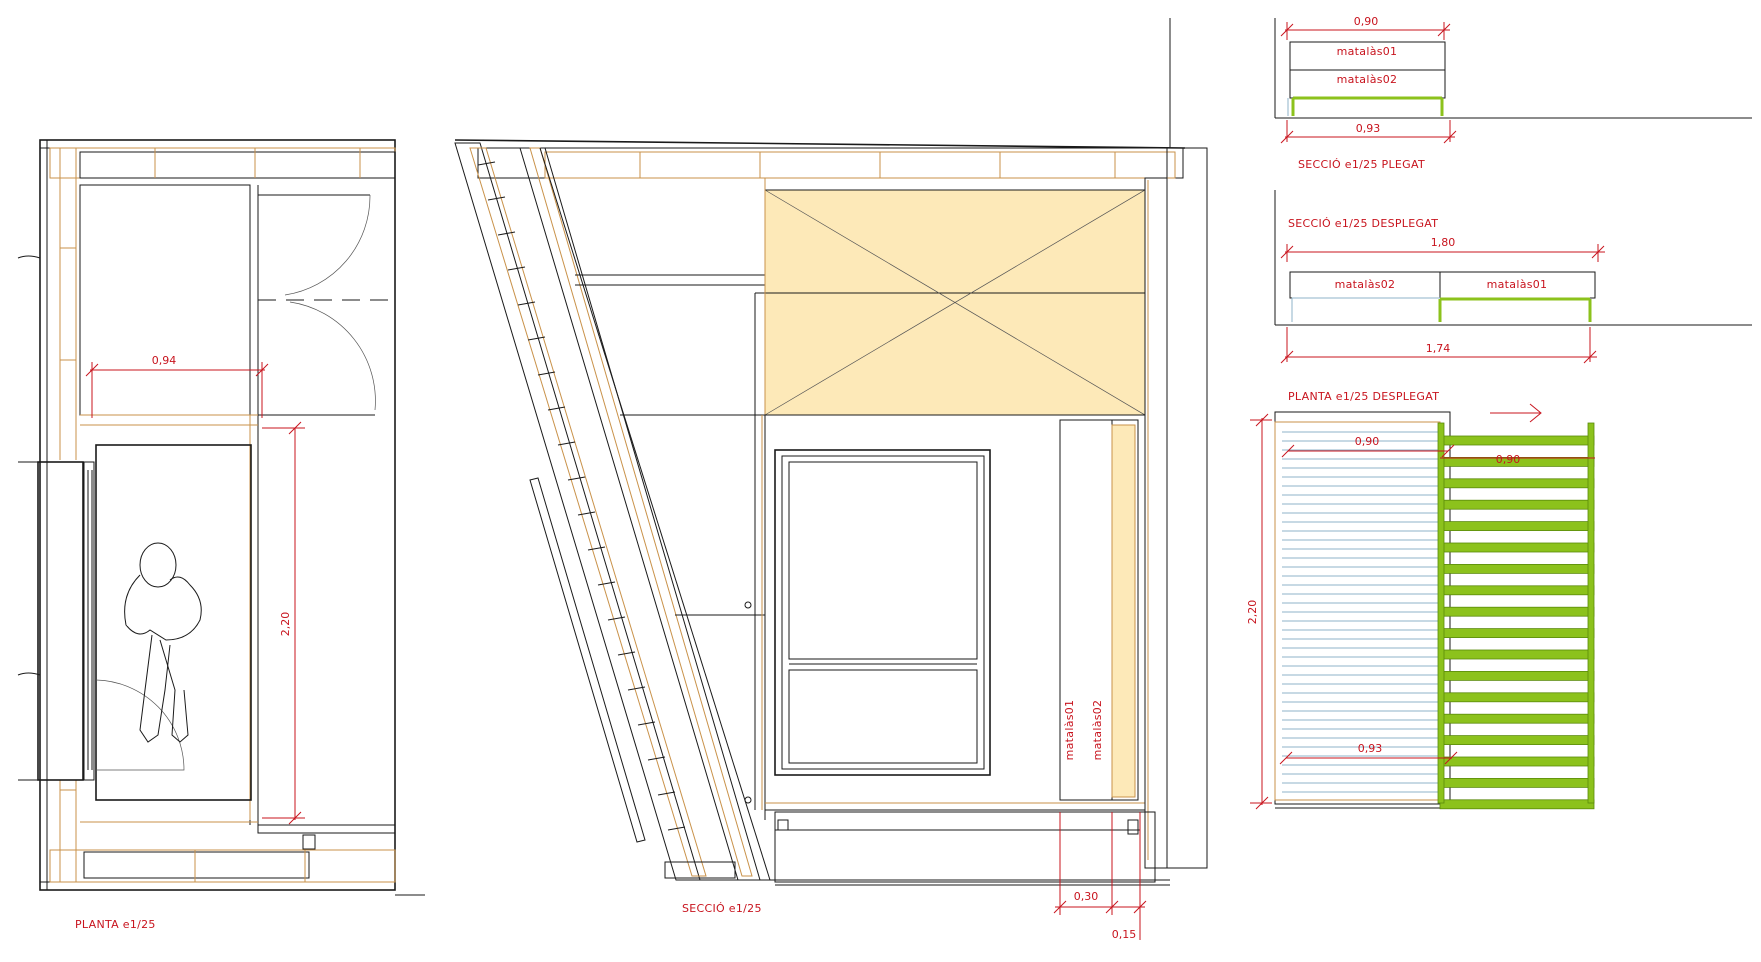 The image size is (1761, 962). Describe the element at coordinates (1365, 284) in the screenshot. I see `desplegat-mattress-02: matalàs02` at that location.